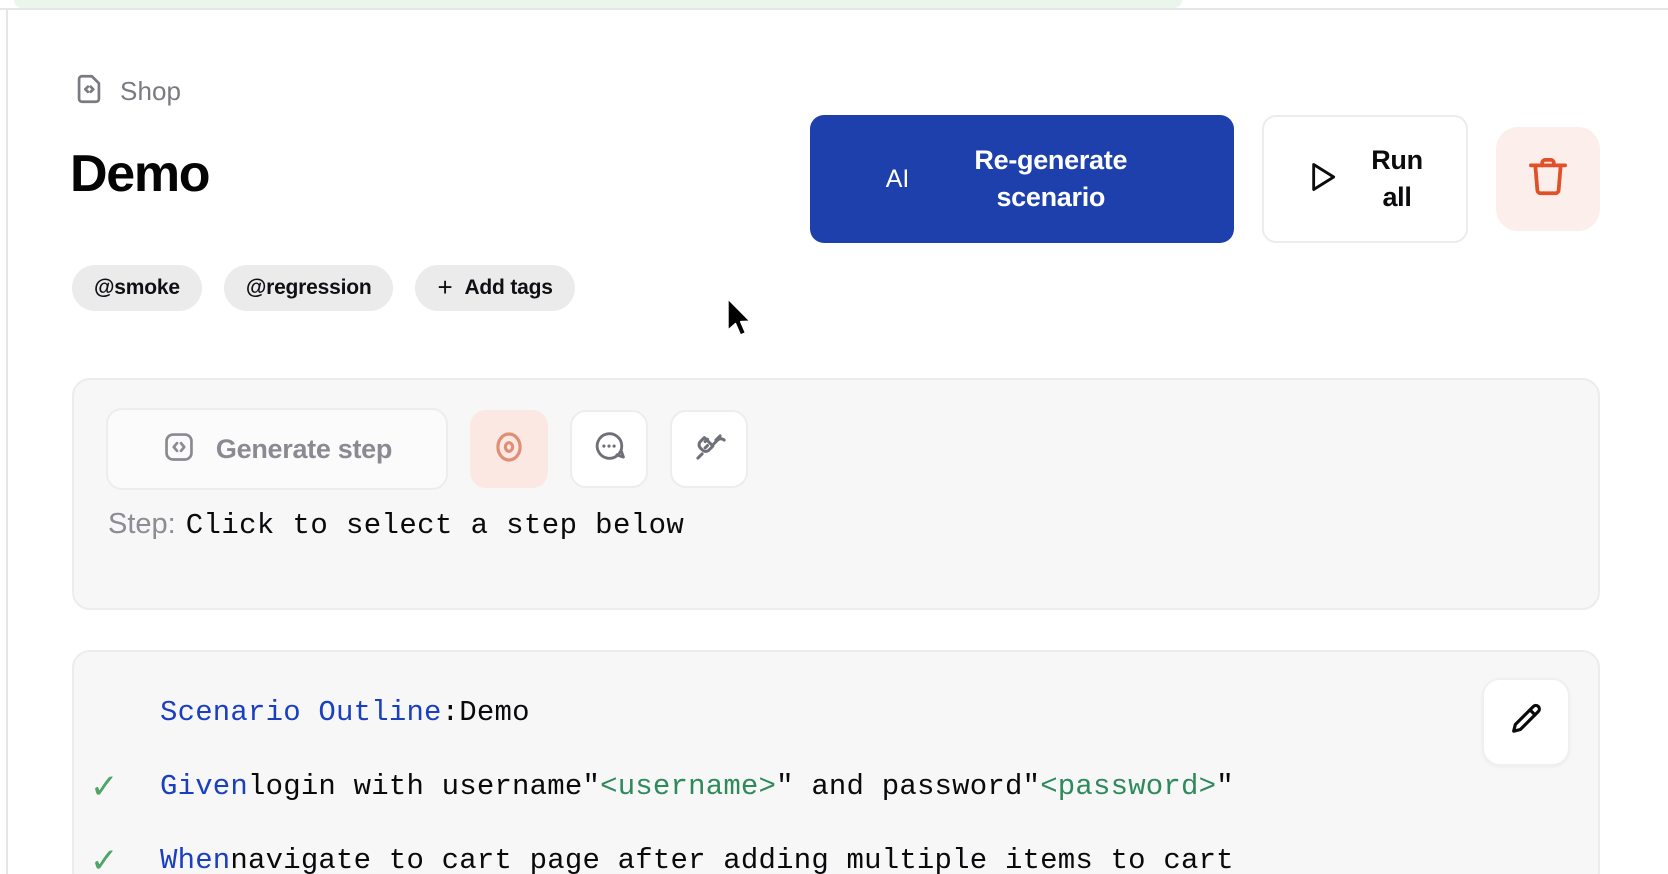  I want to click on tag-regression: @regression, so click(308, 288).